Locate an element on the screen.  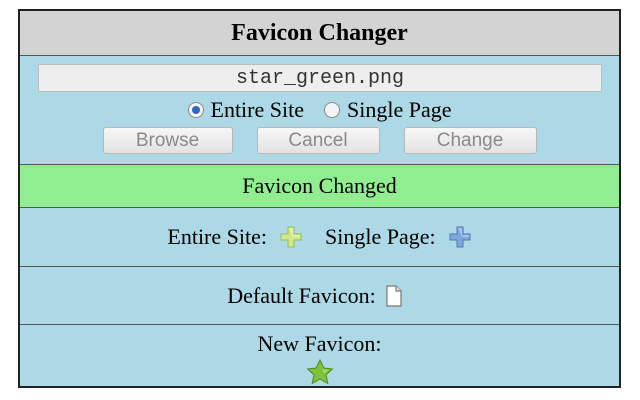
panel-title: Favicon Changer is located at coordinates (319, 33).